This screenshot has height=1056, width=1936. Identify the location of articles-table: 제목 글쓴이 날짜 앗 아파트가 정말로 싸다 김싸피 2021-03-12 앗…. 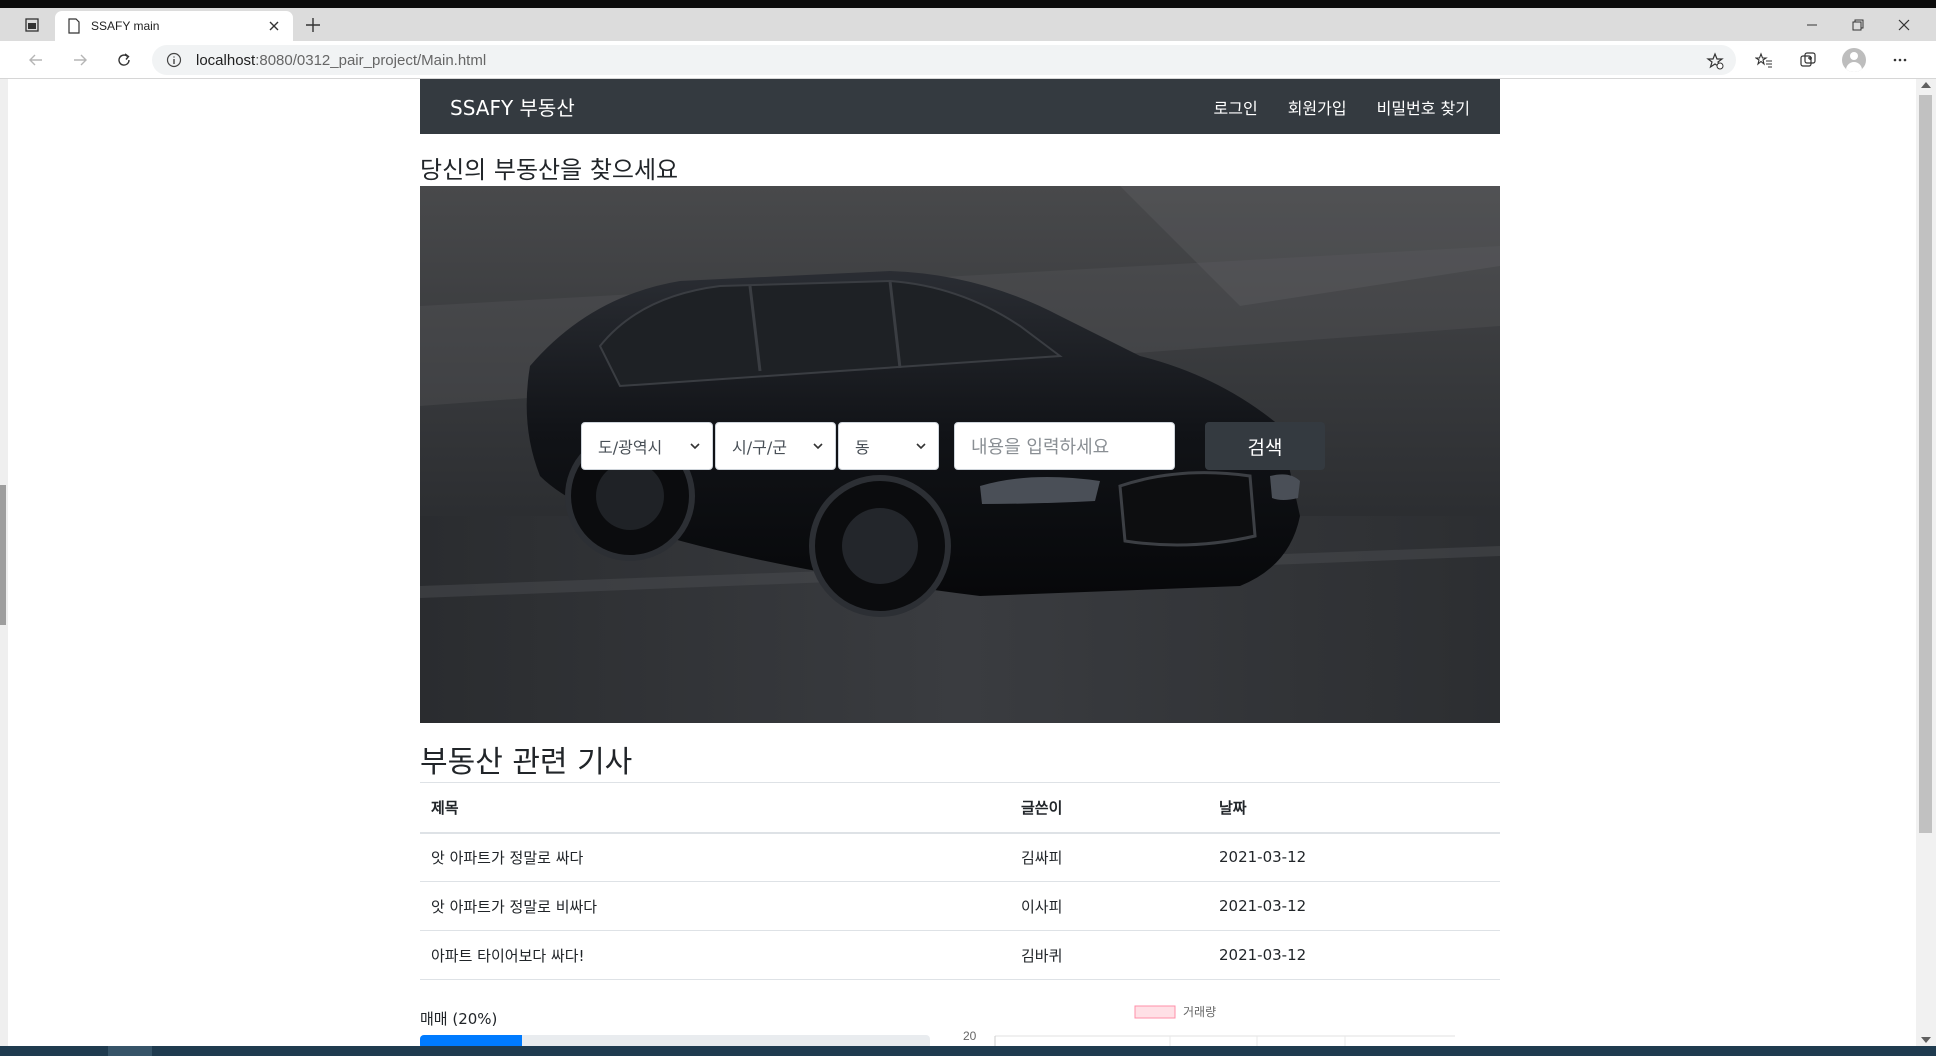
(960, 881).